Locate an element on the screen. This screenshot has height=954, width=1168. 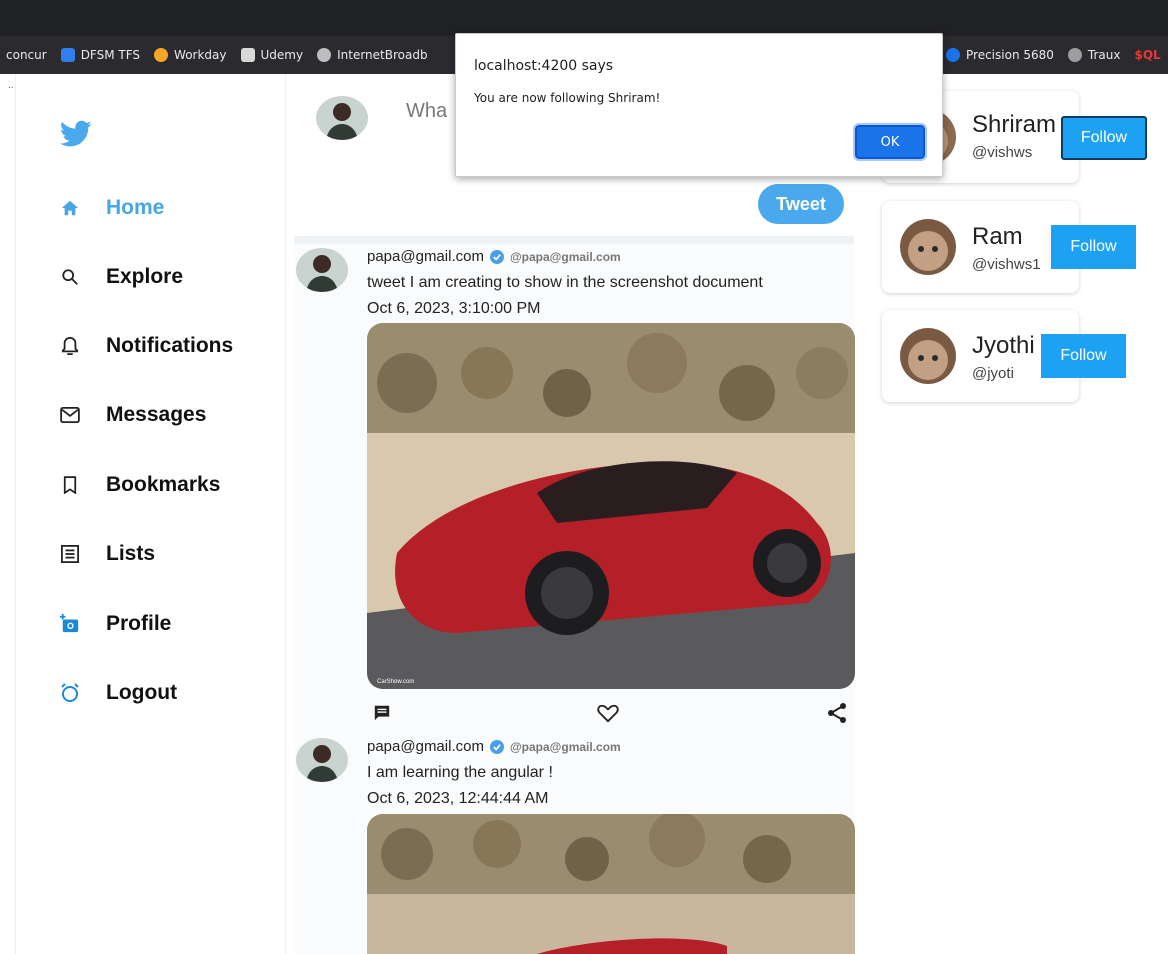
browser-title-bar is located at coordinates (584, 18).